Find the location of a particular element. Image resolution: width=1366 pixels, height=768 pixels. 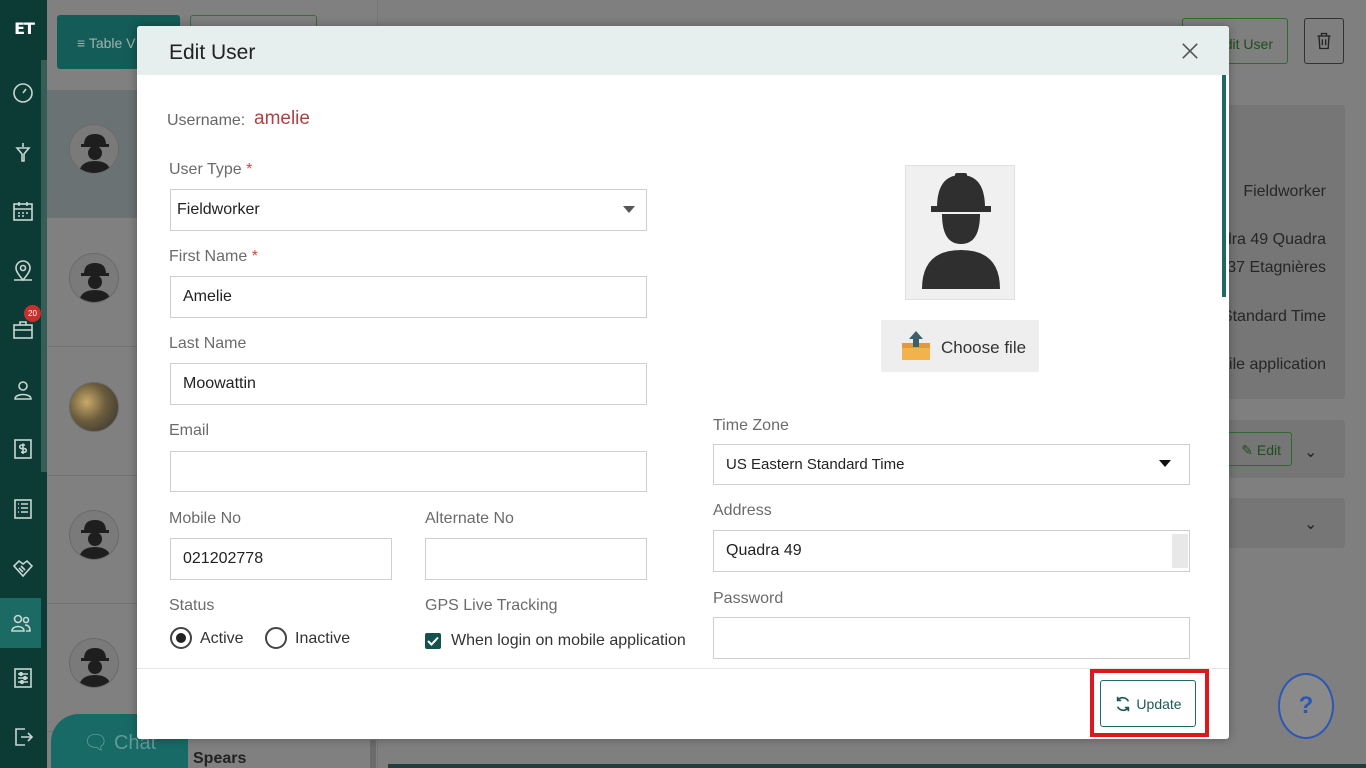

mobile-input: 021202778 is located at coordinates (281, 559).